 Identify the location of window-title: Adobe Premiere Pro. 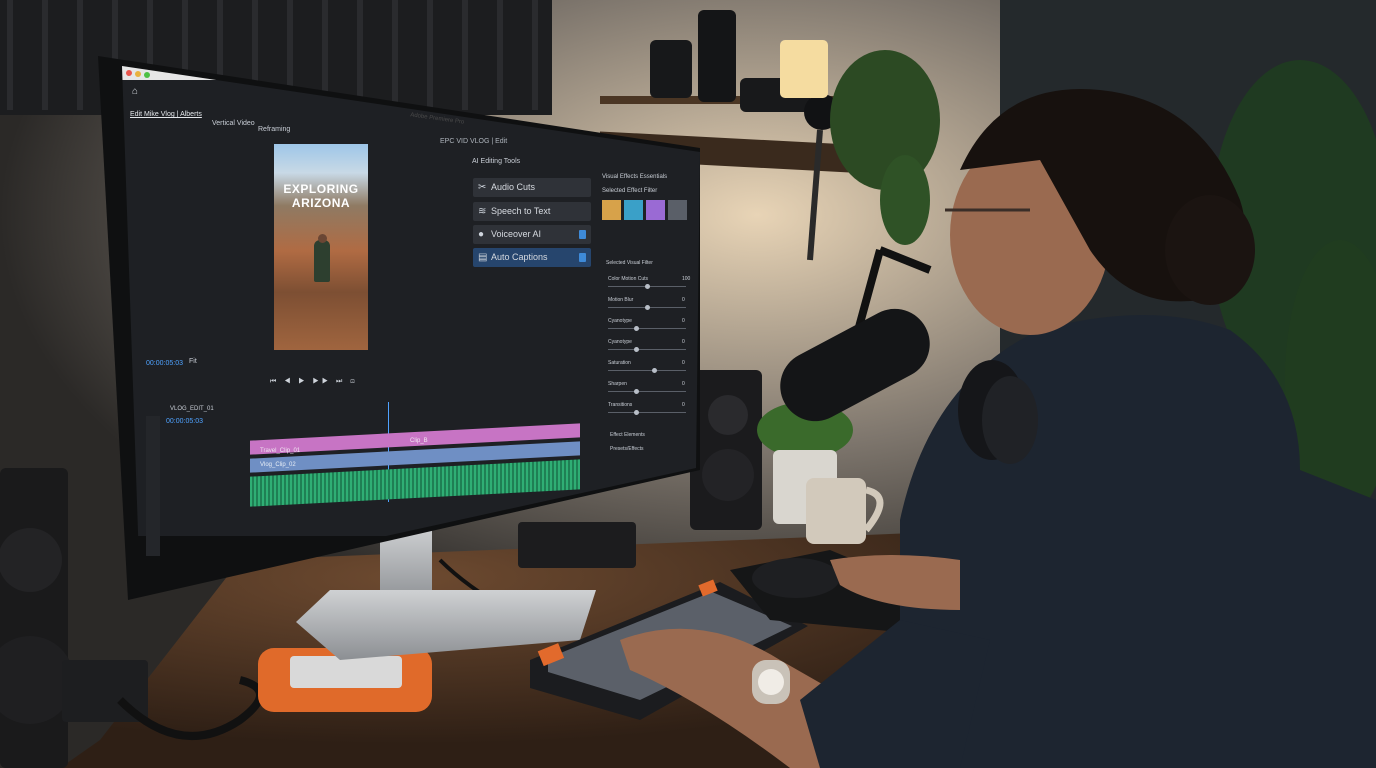
(437, 119).